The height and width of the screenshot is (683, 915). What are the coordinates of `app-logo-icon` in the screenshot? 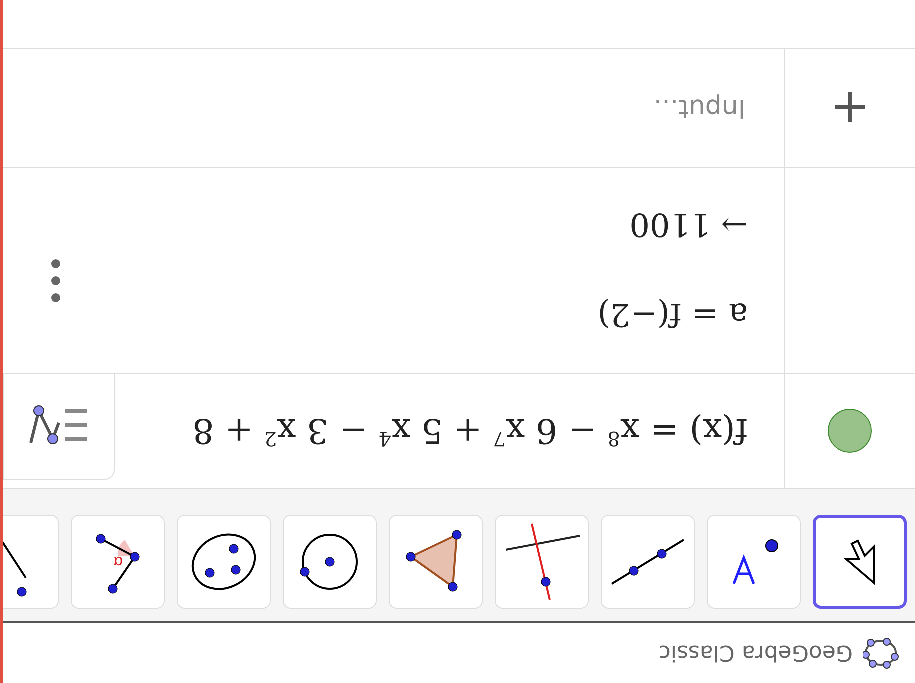 It's located at (881, 653).